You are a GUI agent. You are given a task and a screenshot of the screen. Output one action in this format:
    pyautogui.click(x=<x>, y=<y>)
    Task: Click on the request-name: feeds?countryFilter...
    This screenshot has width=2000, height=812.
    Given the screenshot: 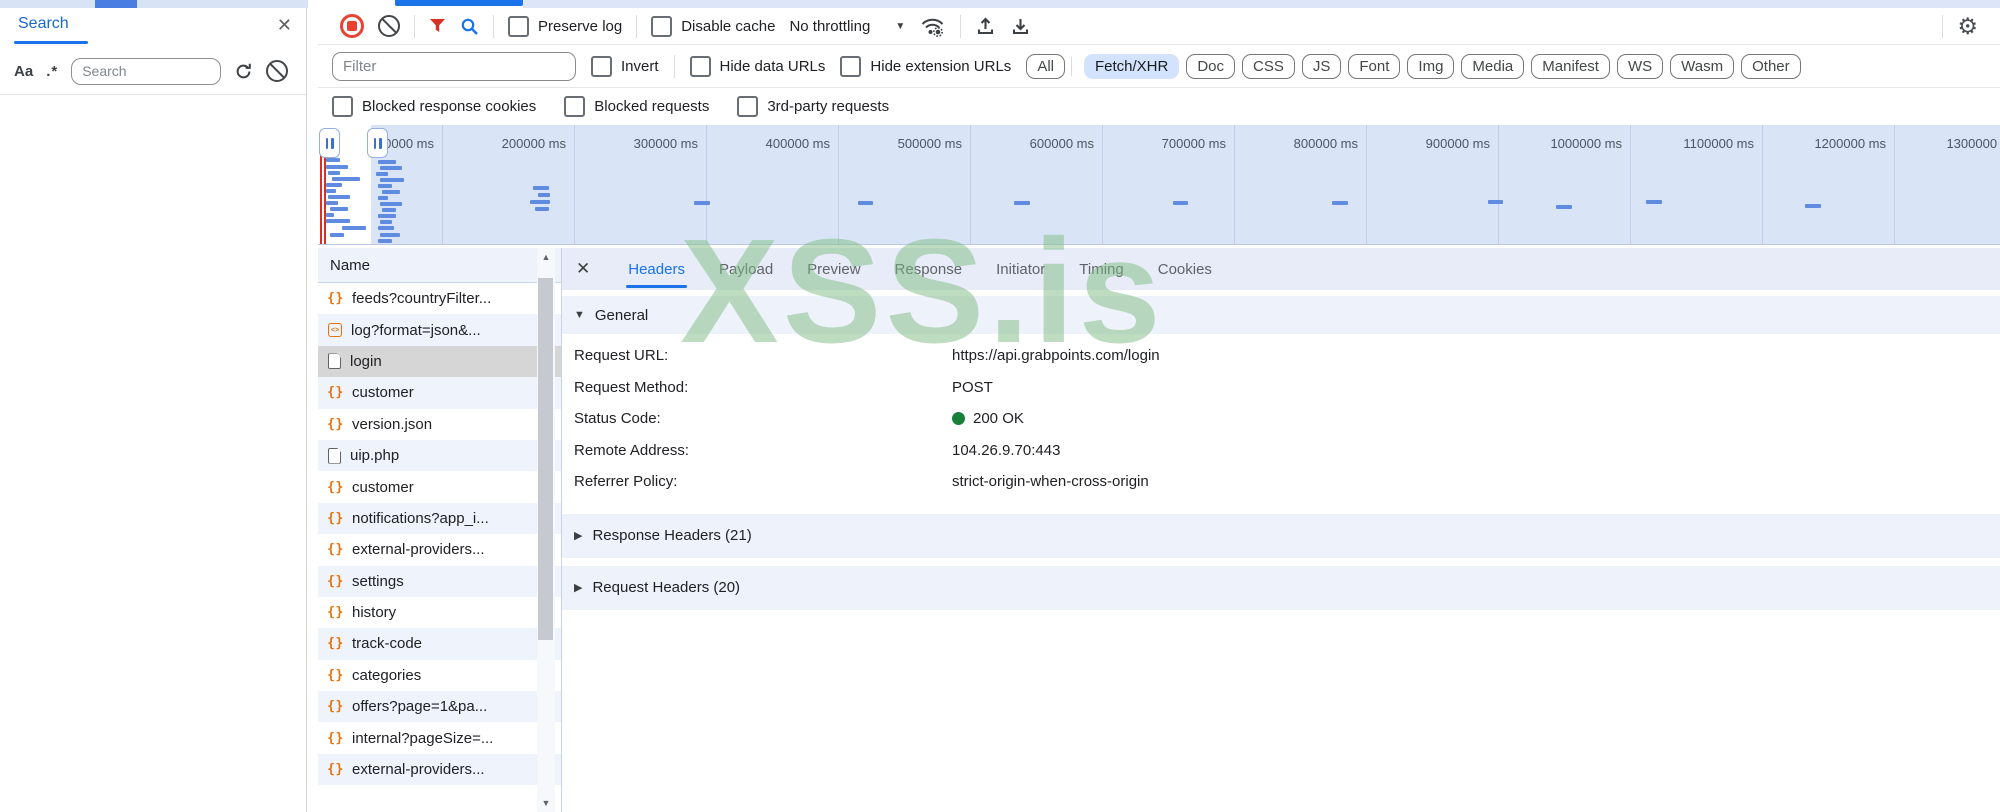 What is the action you would take?
    pyautogui.click(x=422, y=299)
    